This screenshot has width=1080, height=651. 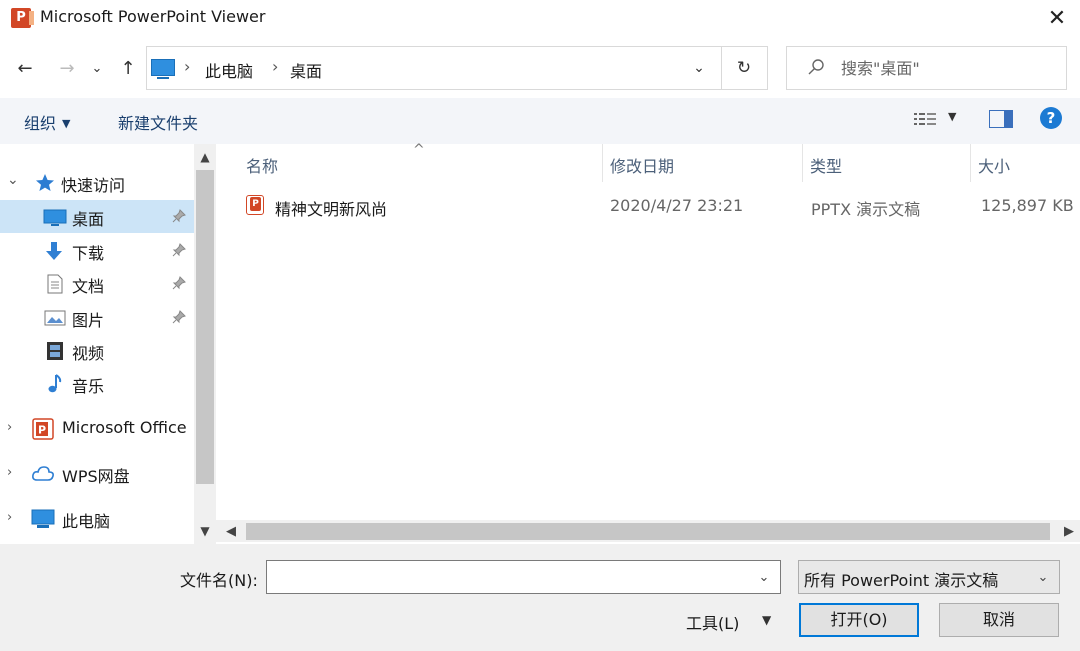 I want to click on file-type-select: 所有 PowerPoint 演示文稿 ⌄, so click(x=929, y=577).